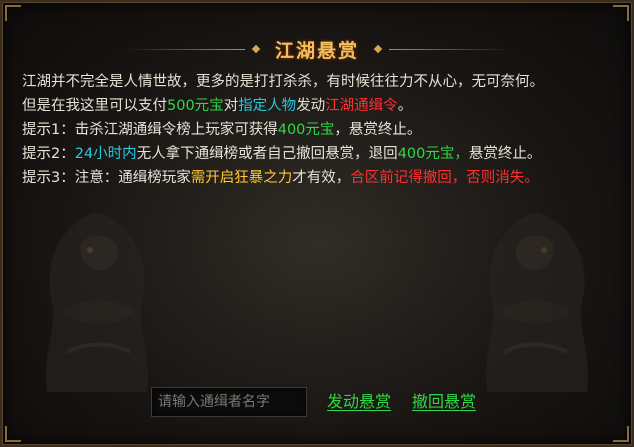  I want to click on text-segment: ，悬赏终止。, so click(378, 130).